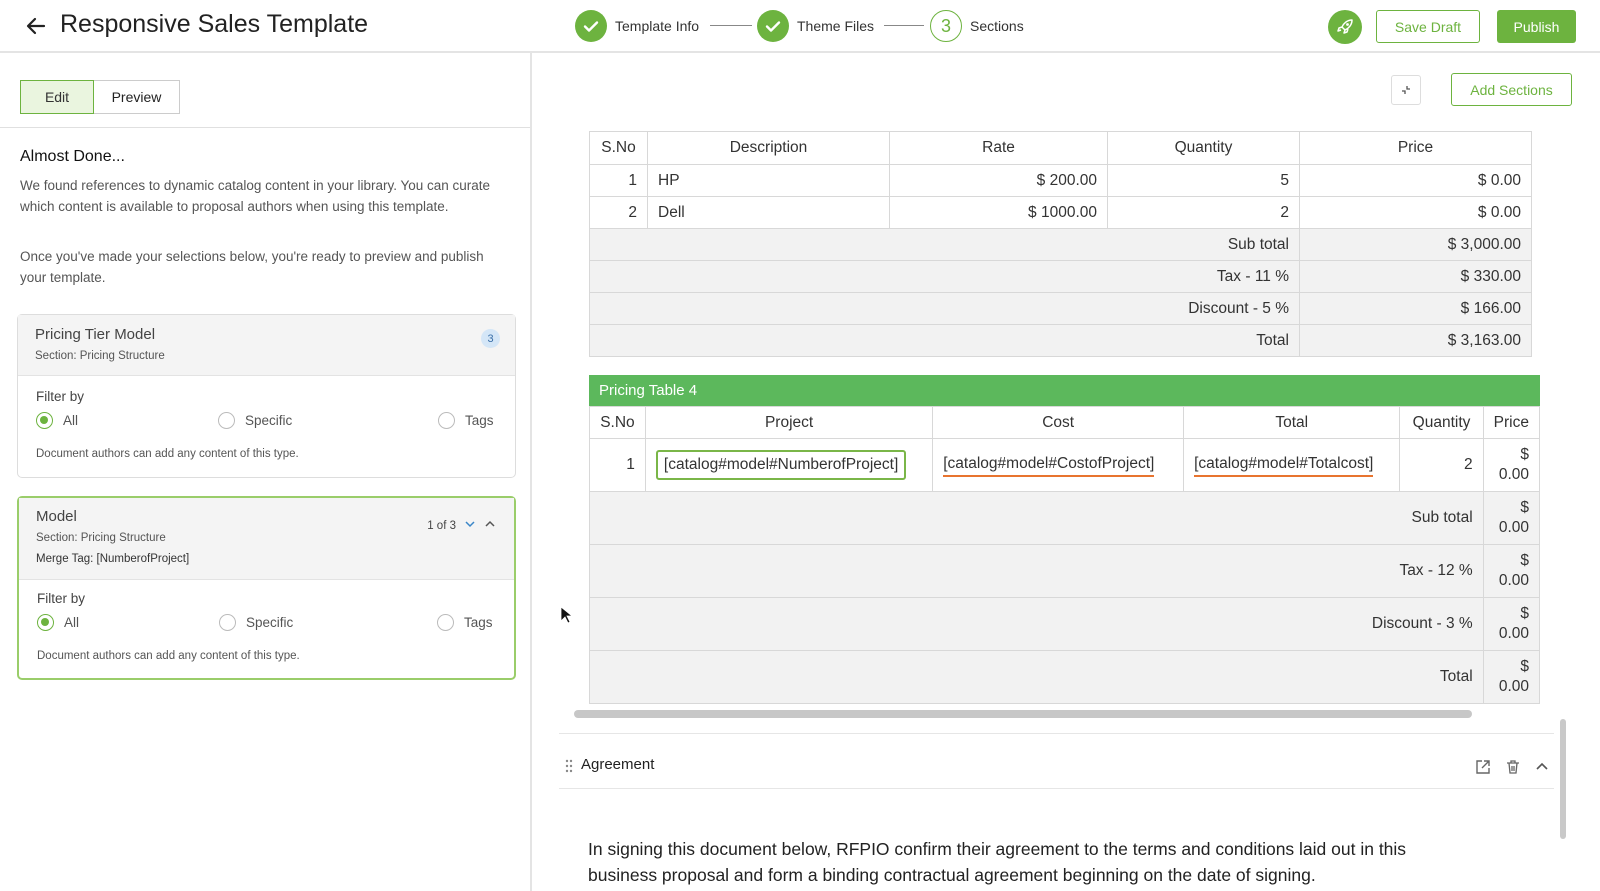 The height and width of the screenshot is (891, 1600). I want to click on summary-value: $ 166.00, so click(1415, 308).